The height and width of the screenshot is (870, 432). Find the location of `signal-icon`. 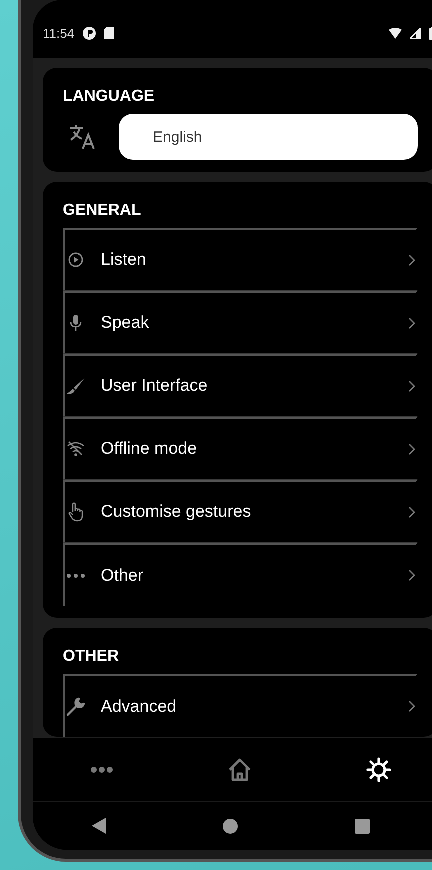

signal-icon is located at coordinates (415, 33).